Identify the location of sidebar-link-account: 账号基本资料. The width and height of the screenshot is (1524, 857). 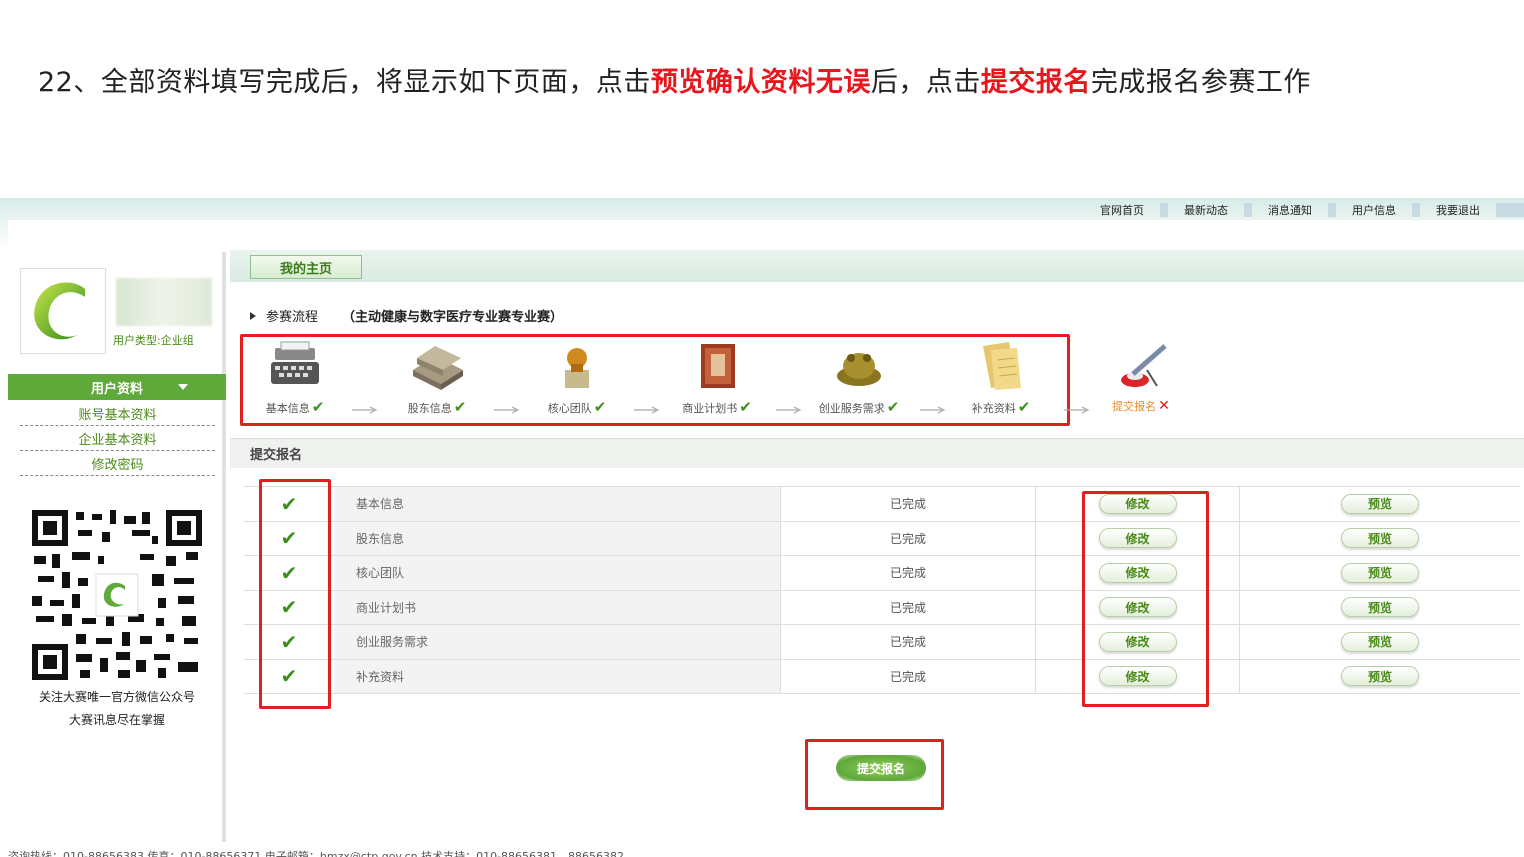
(117, 413).